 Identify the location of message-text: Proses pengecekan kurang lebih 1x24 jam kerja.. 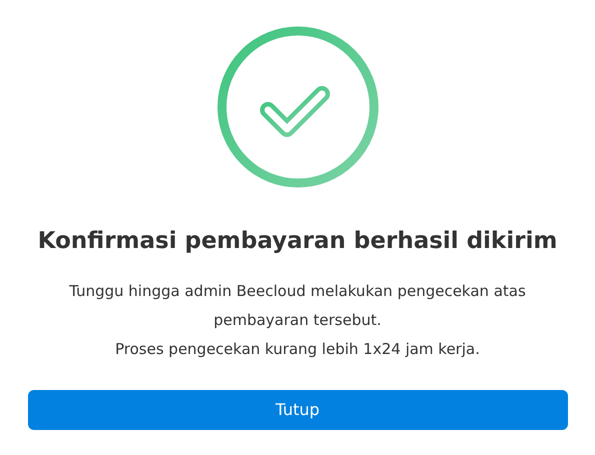
(297, 349).